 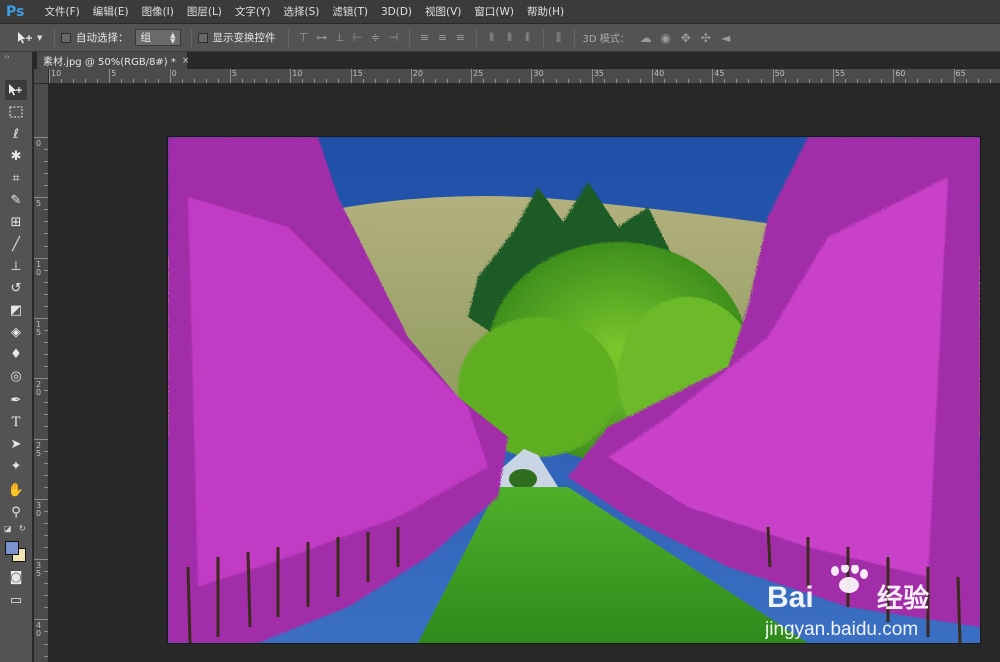 What do you see at coordinates (16, 354) in the screenshot?
I see `blur-tool-icon: ♦` at bounding box center [16, 354].